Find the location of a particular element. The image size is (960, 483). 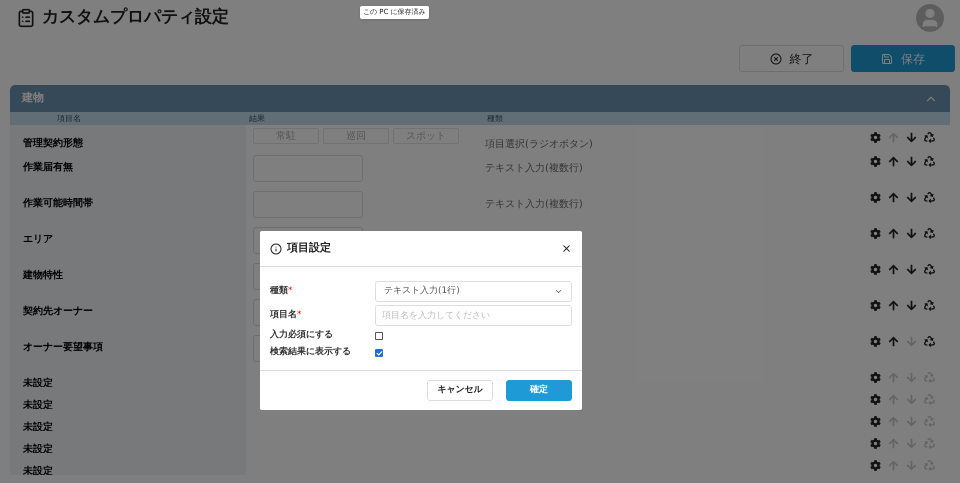

type-select: テキスト入力(1行) is located at coordinates (473, 291).